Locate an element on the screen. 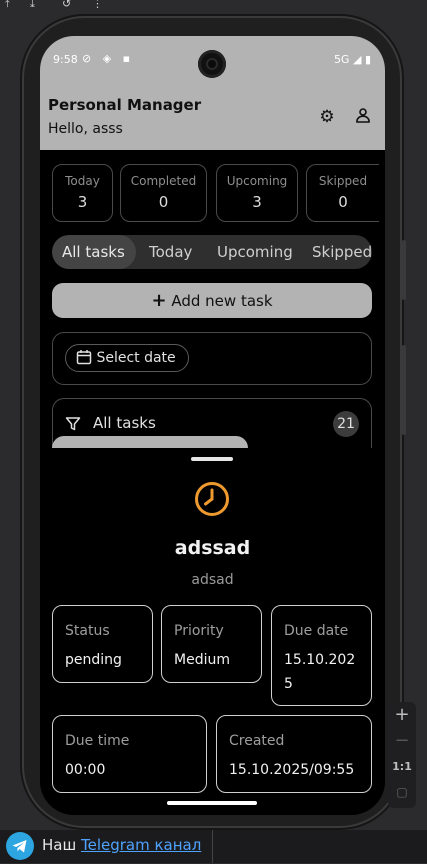 The height and width of the screenshot is (864, 427). calendar-icon is located at coordinates (84, 361).